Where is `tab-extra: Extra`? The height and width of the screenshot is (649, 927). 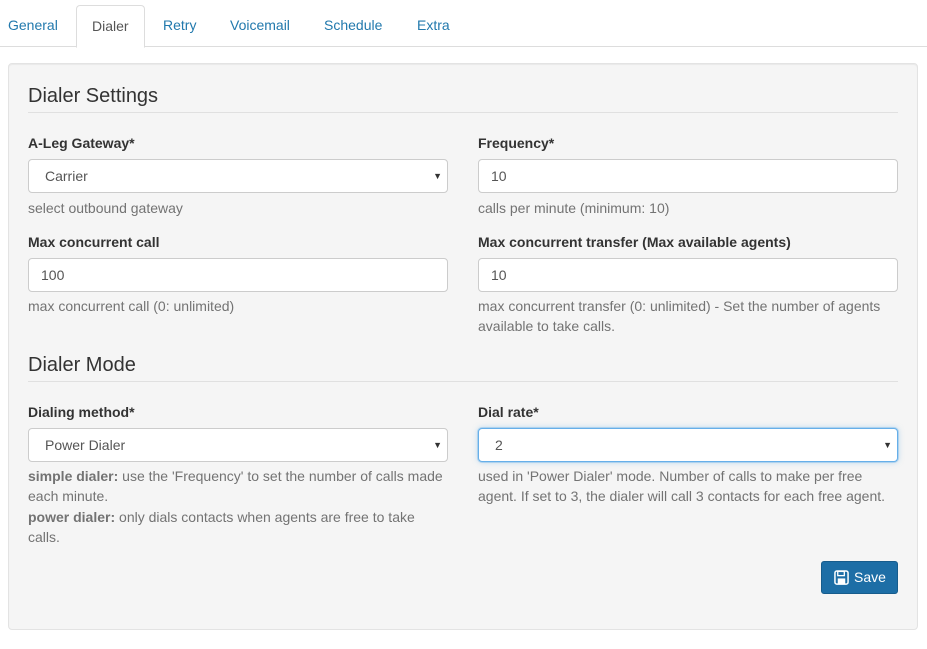 tab-extra: Extra is located at coordinates (433, 23).